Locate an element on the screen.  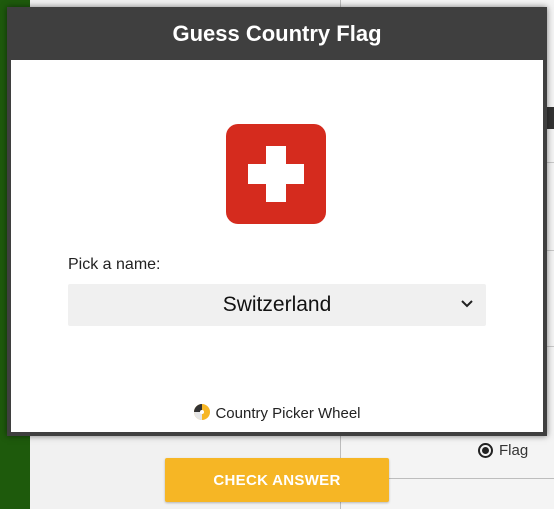
radio-option-flag: Flag is located at coordinates (503, 450).